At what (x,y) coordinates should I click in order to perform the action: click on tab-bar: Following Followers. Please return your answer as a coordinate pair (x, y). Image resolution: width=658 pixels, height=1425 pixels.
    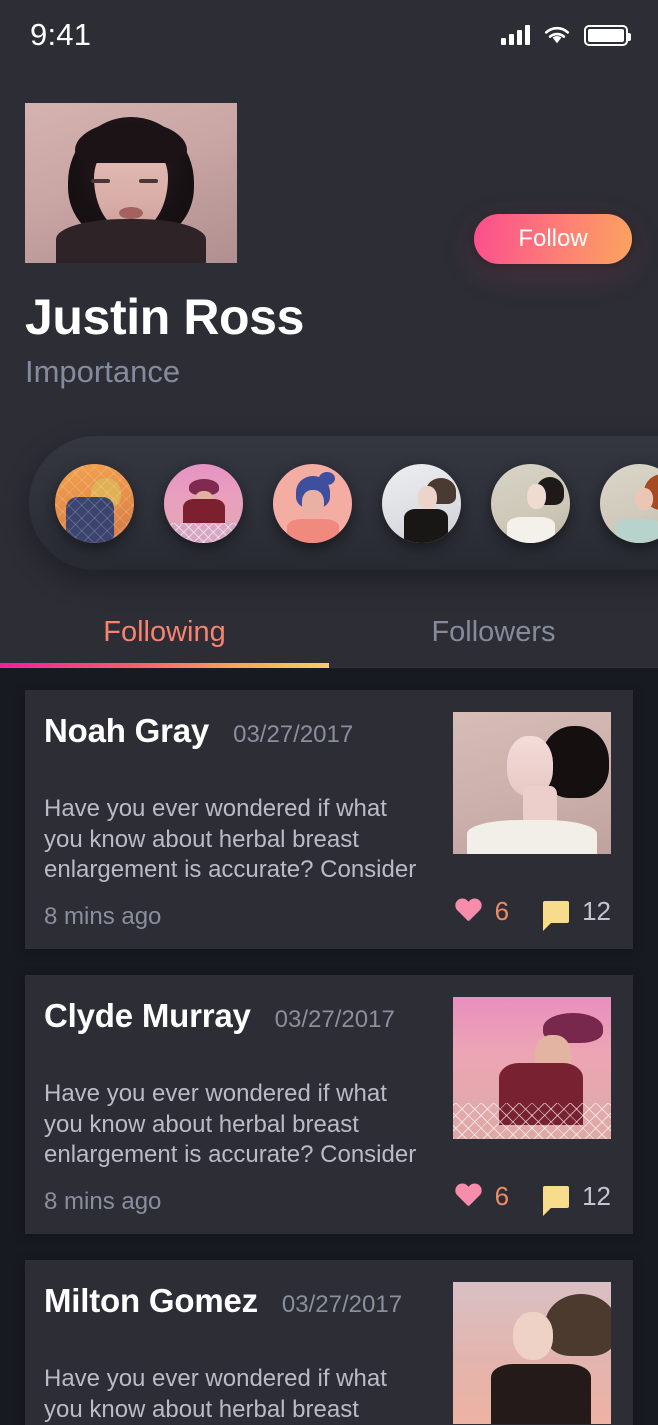
    Looking at the image, I should click on (329, 632).